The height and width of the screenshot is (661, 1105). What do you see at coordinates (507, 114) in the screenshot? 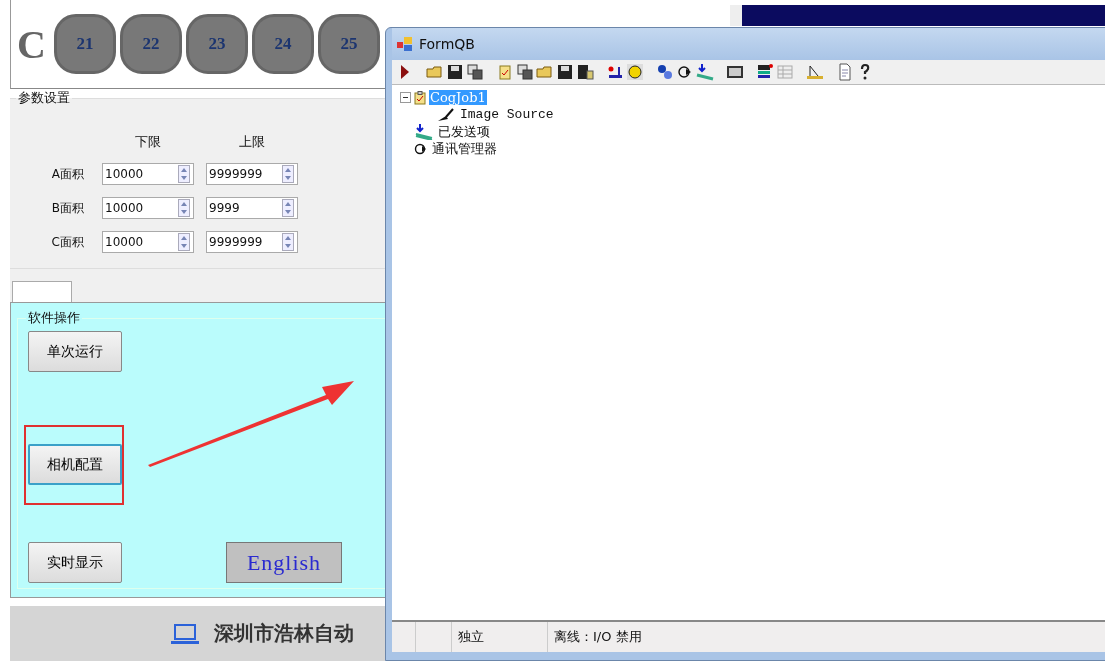
I see `tree-item: Image Source` at bounding box center [507, 114].